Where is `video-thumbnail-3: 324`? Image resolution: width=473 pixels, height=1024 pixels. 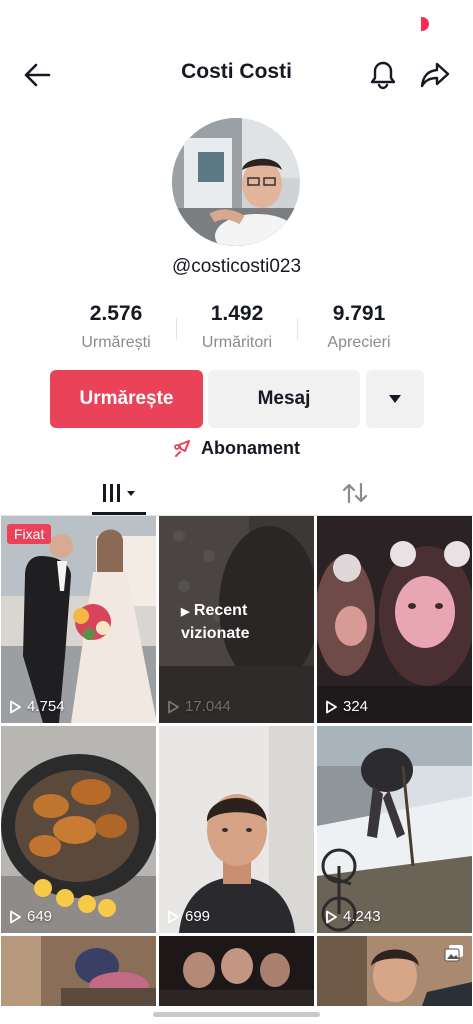 video-thumbnail-3: 324 is located at coordinates (394, 619).